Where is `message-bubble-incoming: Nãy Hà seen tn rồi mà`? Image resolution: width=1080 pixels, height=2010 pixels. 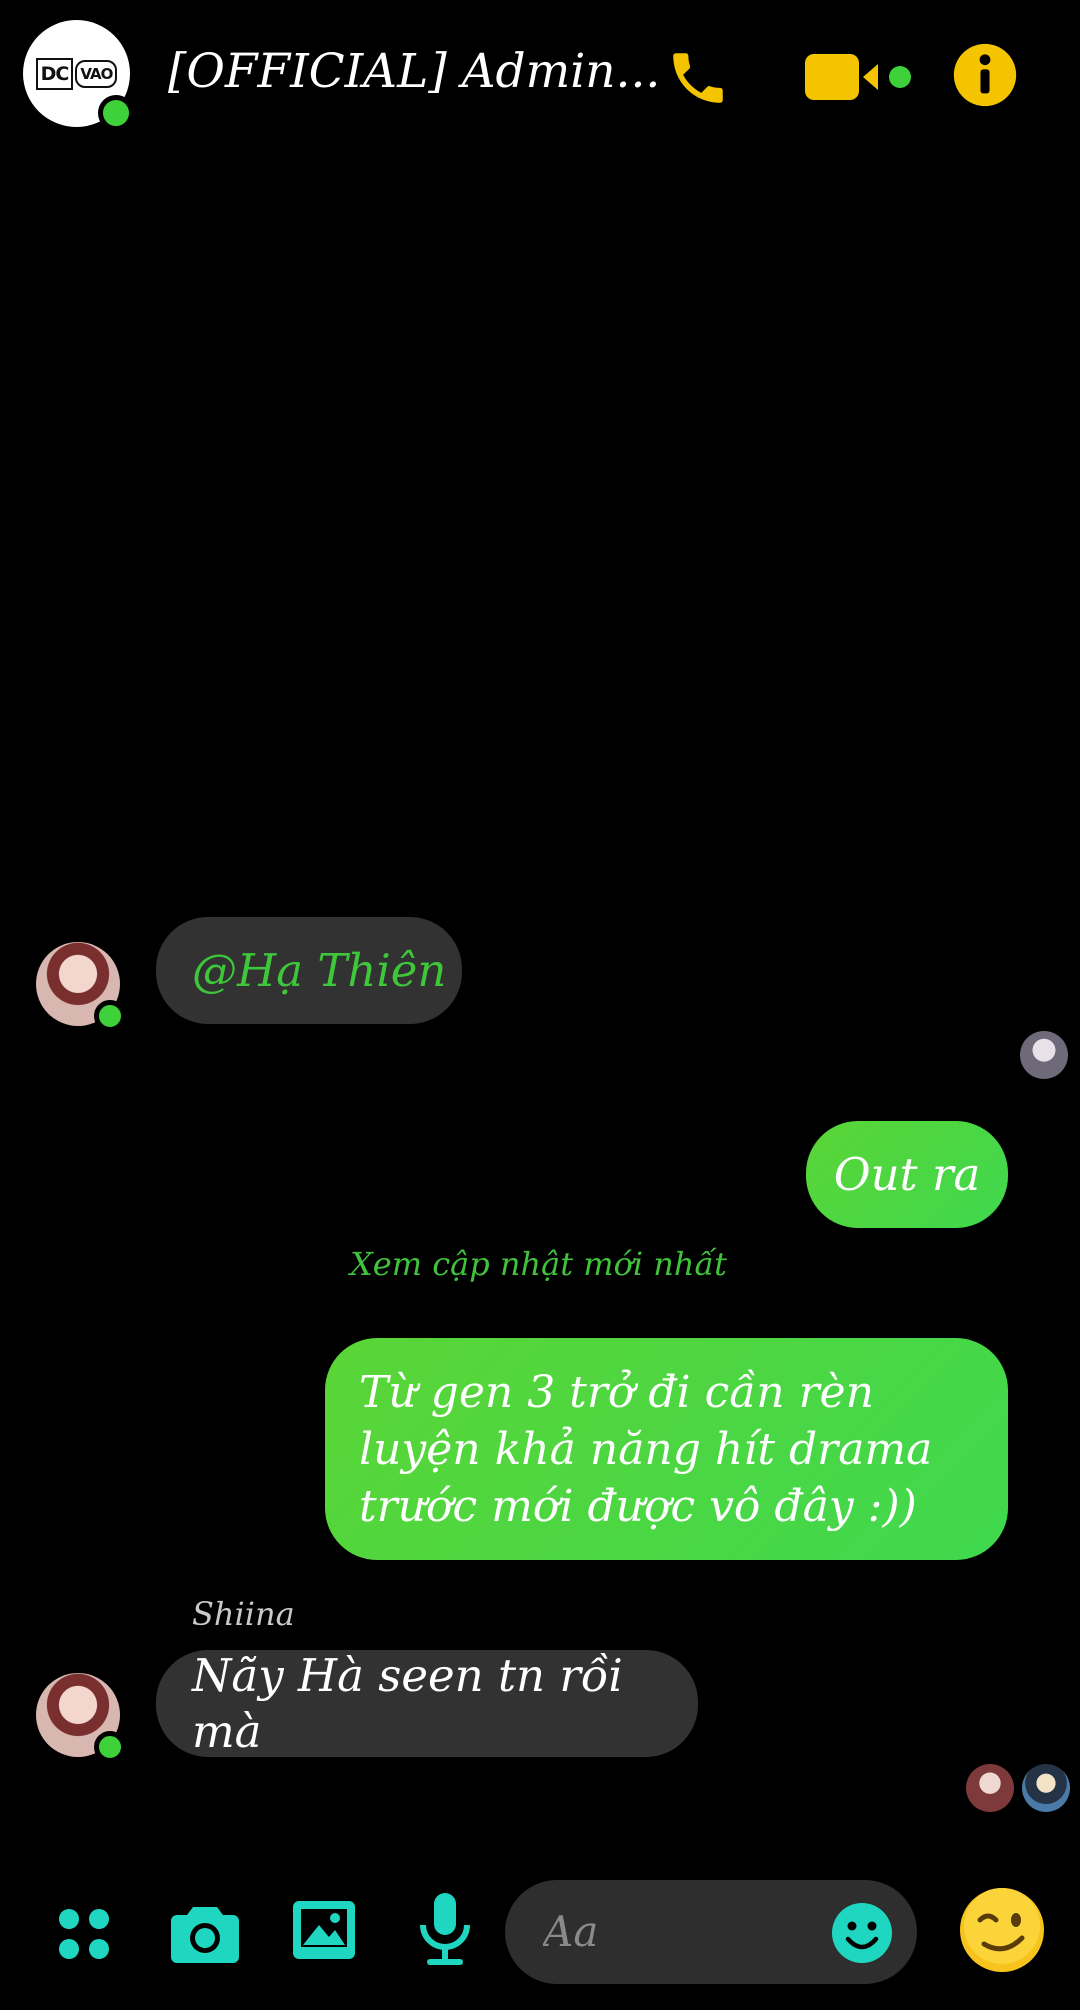 message-bubble-incoming: Nãy Hà seen tn rồi mà is located at coordinates (427, 1703).